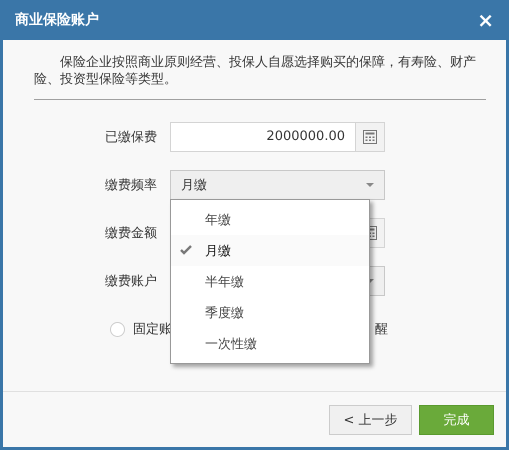 Image resolution: width=509 pixels, height=450 pixels. I want to click on dropdown-option: 年缴, so click(270, 219).